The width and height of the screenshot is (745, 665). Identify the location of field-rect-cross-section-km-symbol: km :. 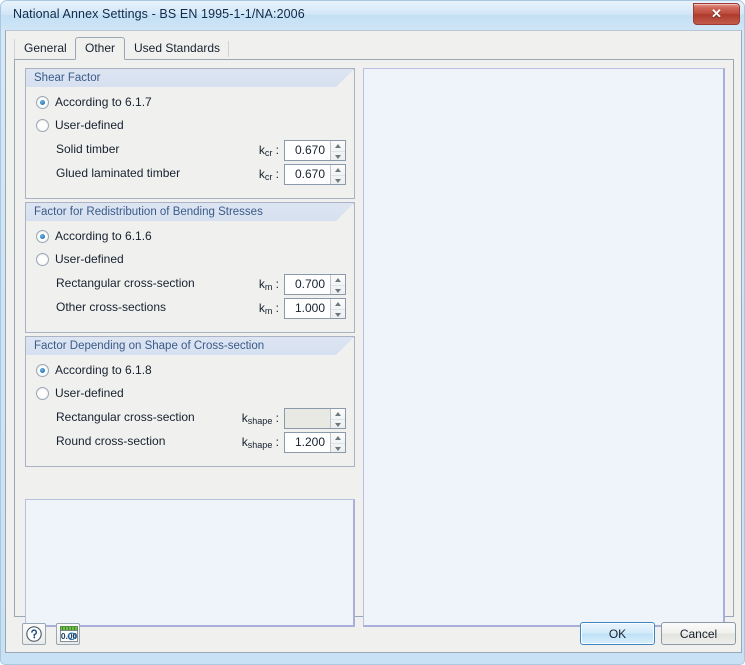
(268, 284).